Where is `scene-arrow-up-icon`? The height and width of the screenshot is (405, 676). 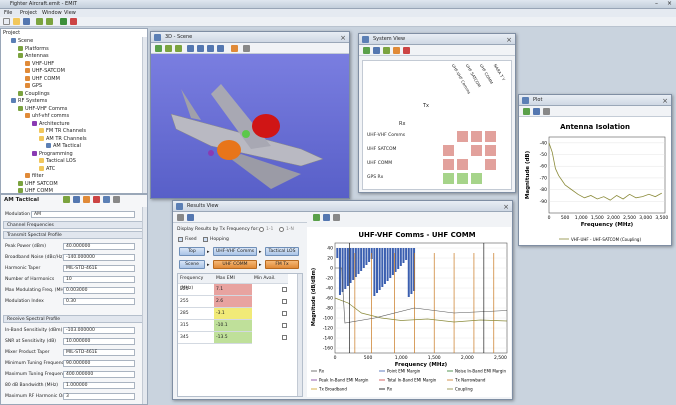
scene-arrow-up-icon is located at coordinates (178, 48).